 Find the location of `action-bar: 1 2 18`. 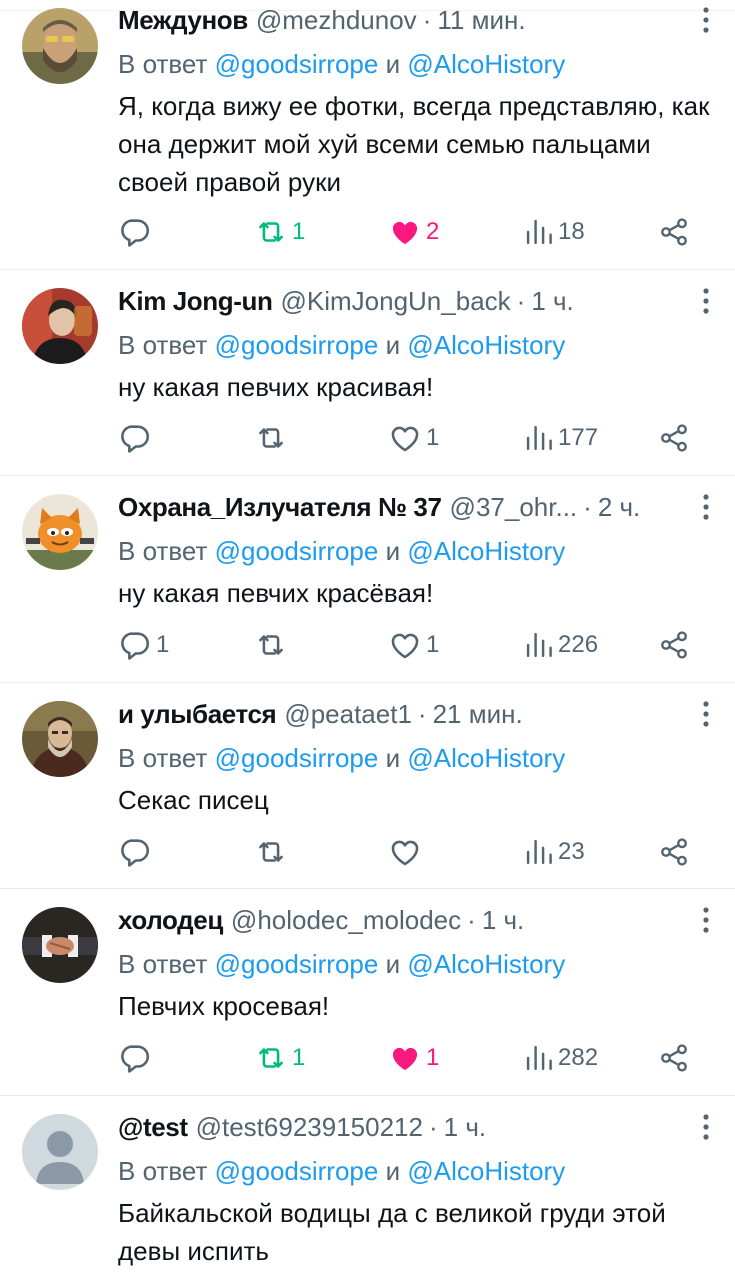

action-bar: 1 2 18 is located at coordinates (408, 232).